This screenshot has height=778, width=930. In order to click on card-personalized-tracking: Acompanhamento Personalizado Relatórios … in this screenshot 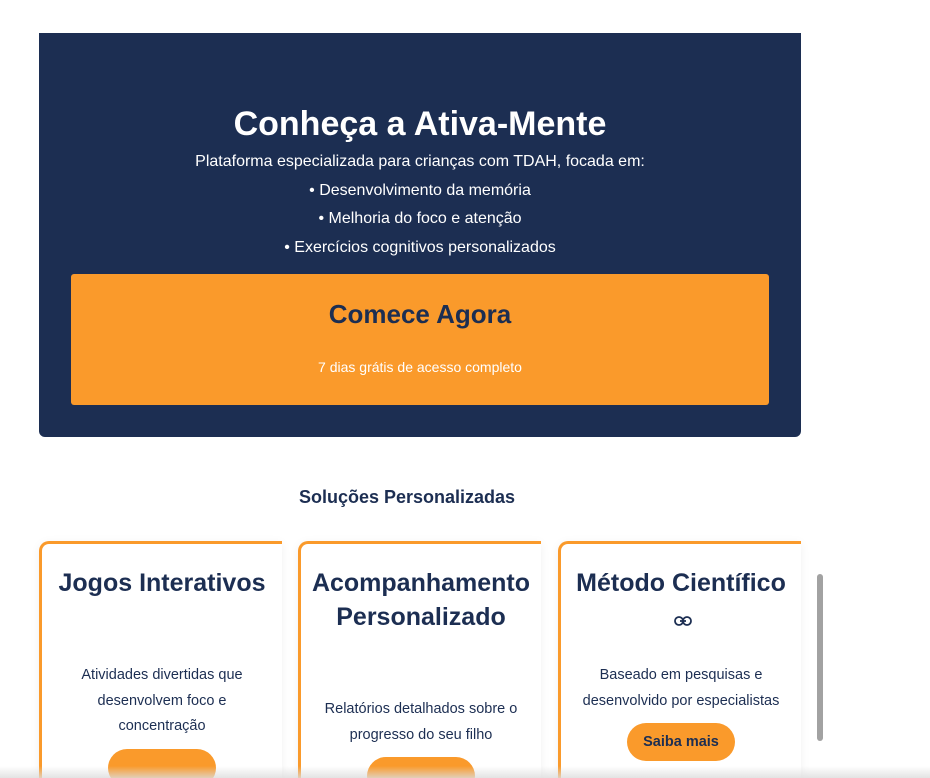, I will do `click(419, 659)`.